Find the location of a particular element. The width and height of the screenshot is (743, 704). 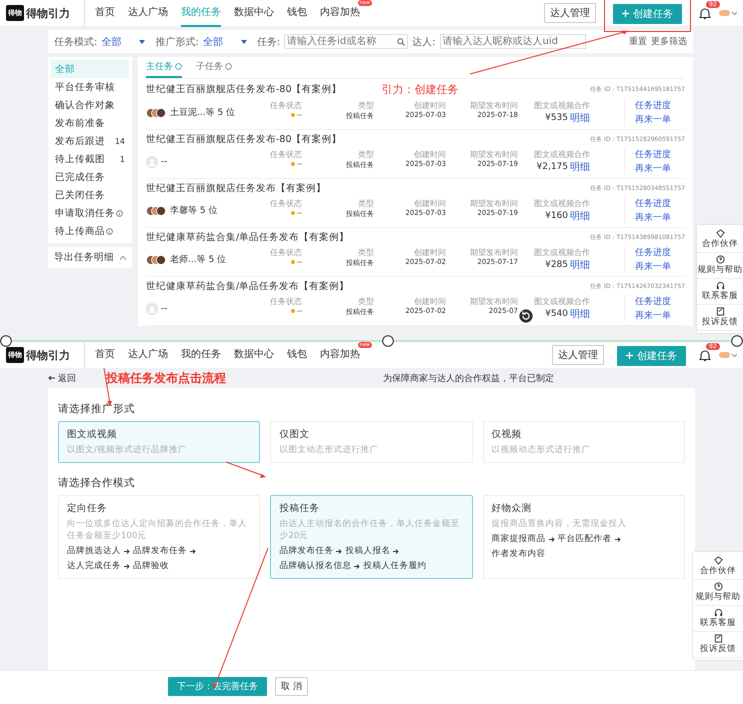

nav-tab: 我的任务 is located at coordinates (201, 355).